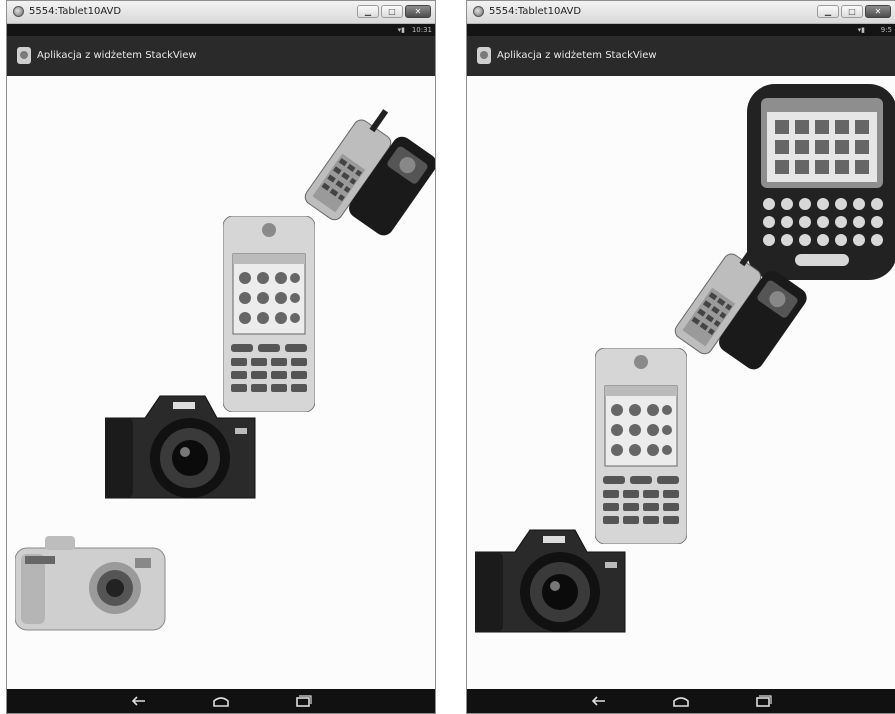  Describe the element at coordinates (886, 30) in the screenshot. I see `status-time: 9:5` at that location.